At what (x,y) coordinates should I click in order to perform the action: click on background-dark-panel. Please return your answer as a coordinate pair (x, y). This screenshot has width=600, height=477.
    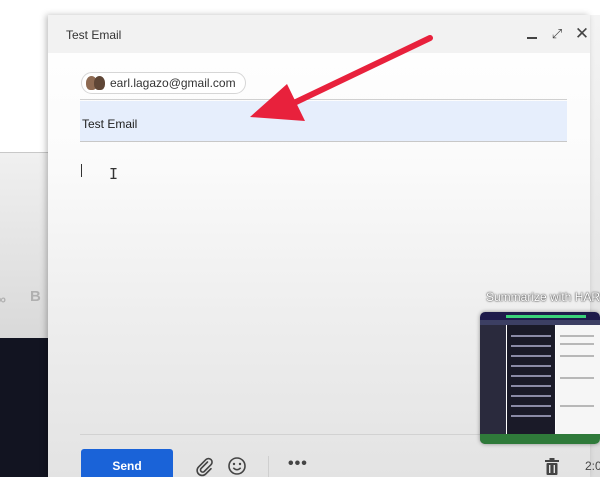
    Looking at the image, I should click on (24, 407).